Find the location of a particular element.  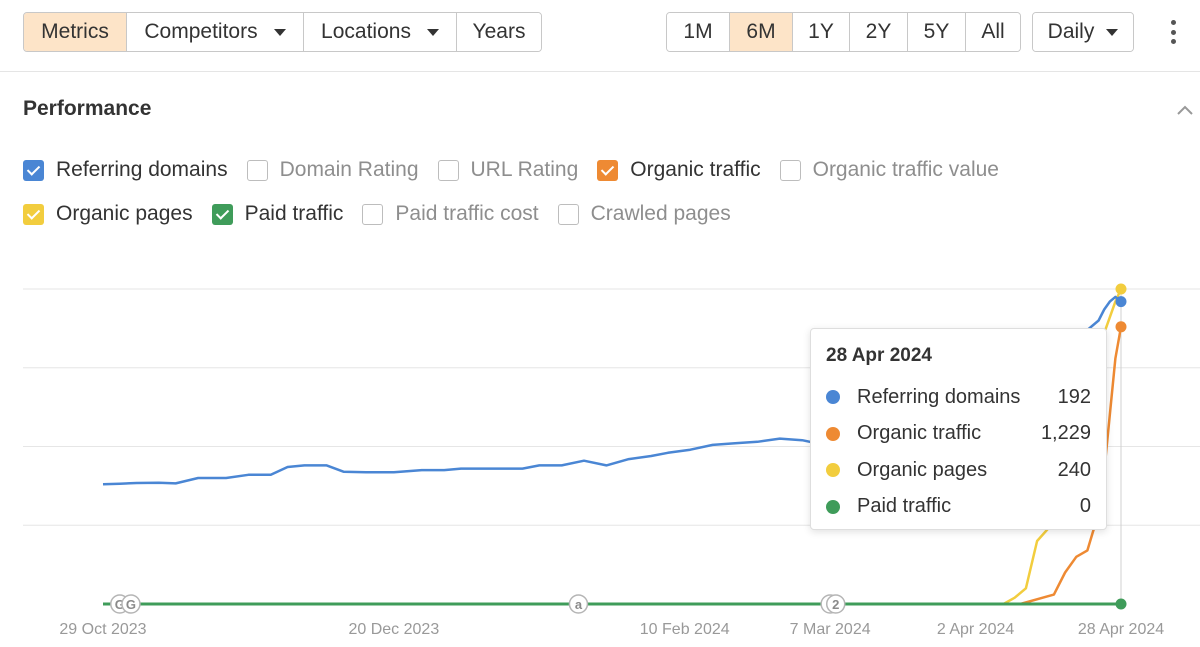

metric-label: URL Rating is located at coordinates (524, 169).